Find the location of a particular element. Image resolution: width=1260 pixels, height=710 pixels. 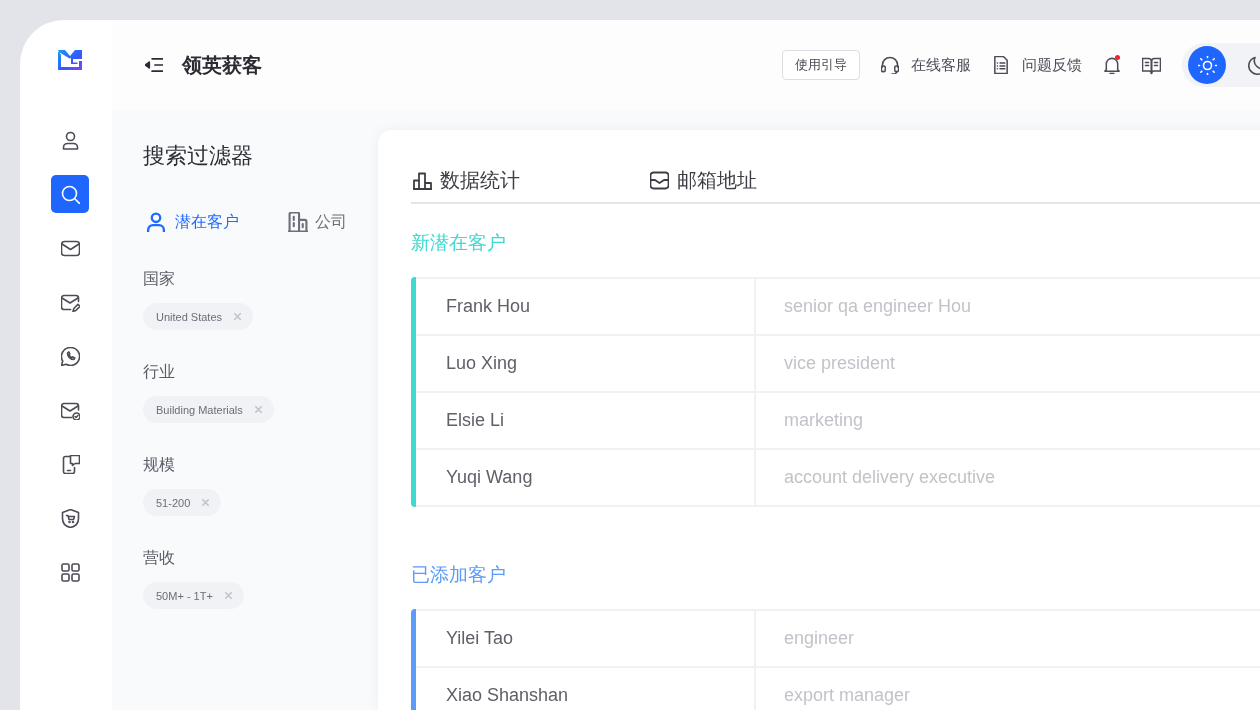

contact-name-cell: Elsie Li is located at coordinates (586, 420).